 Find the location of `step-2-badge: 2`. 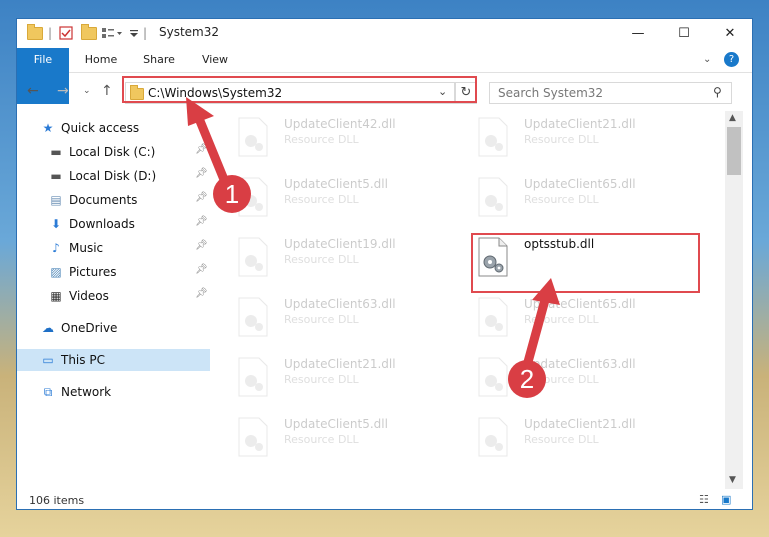

step-2-badge: 2 is located at coordinates (527, 379).